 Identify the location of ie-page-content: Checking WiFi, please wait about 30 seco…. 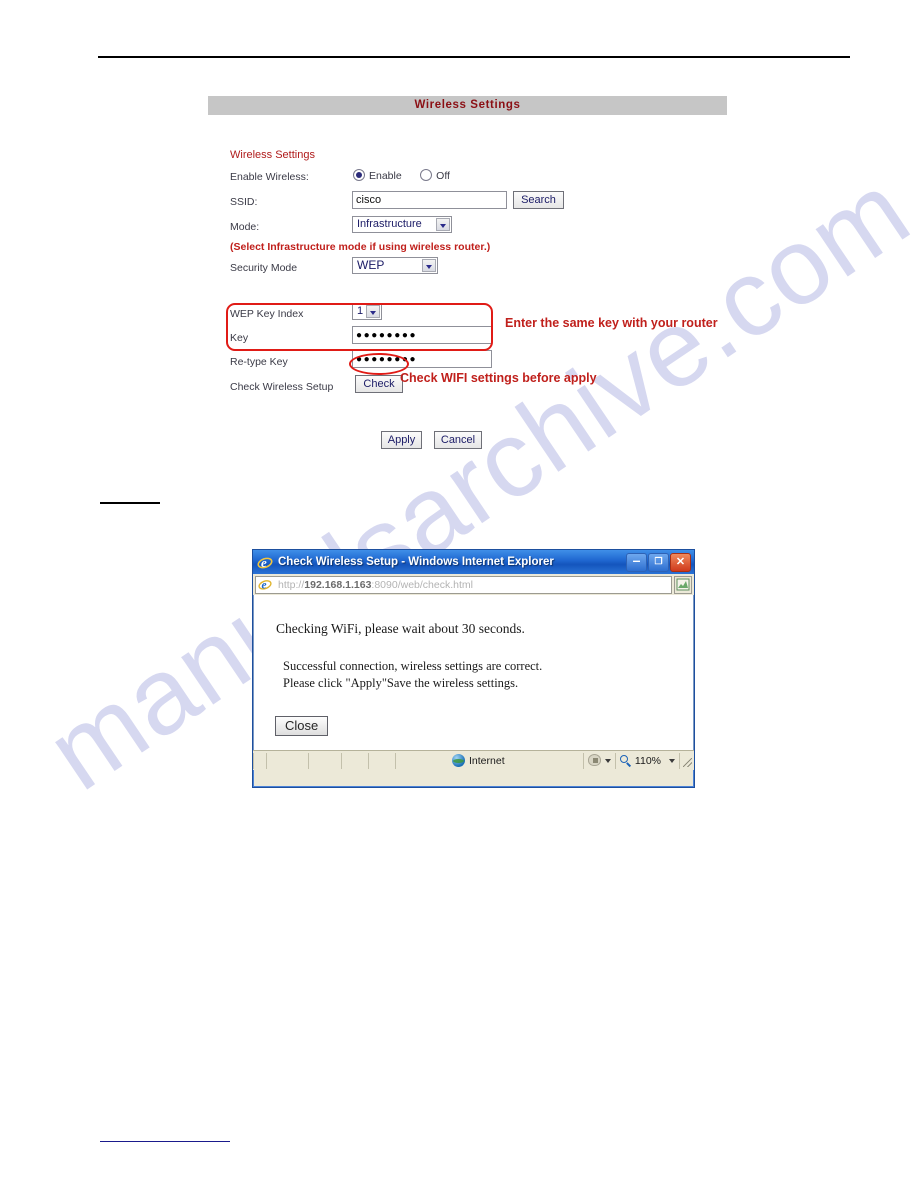
(473, 672).